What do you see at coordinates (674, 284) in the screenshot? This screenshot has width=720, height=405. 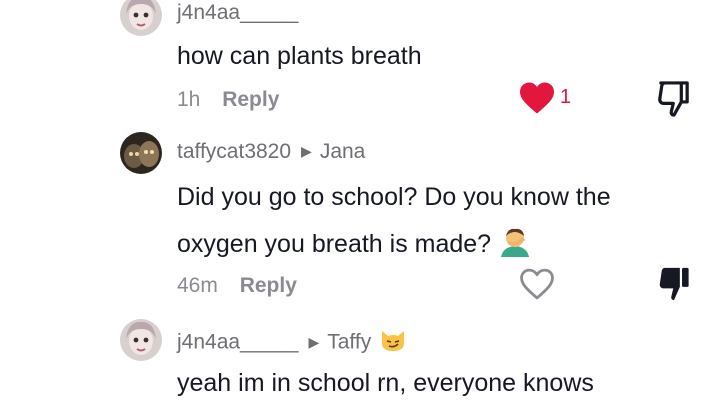 I see `thumbs-down-filled-icon` at bounding box center [674, 284].